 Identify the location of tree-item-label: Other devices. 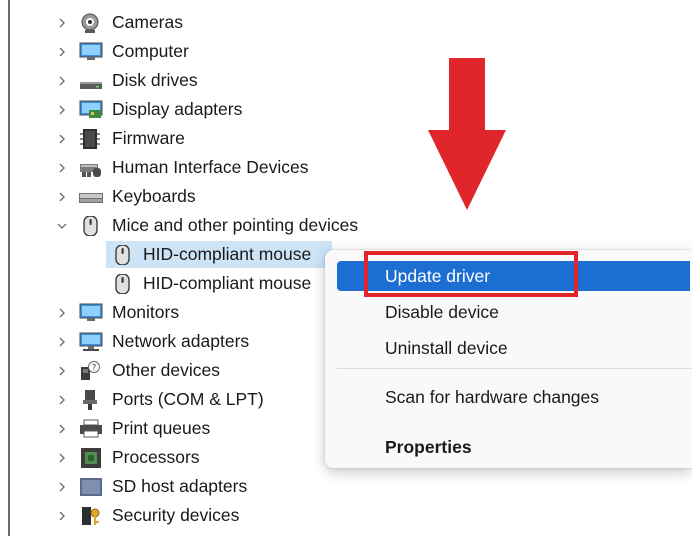
(166, 370).